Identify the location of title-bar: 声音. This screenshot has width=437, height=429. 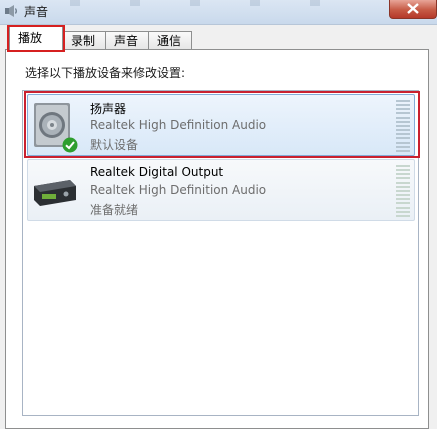
(218, 12).